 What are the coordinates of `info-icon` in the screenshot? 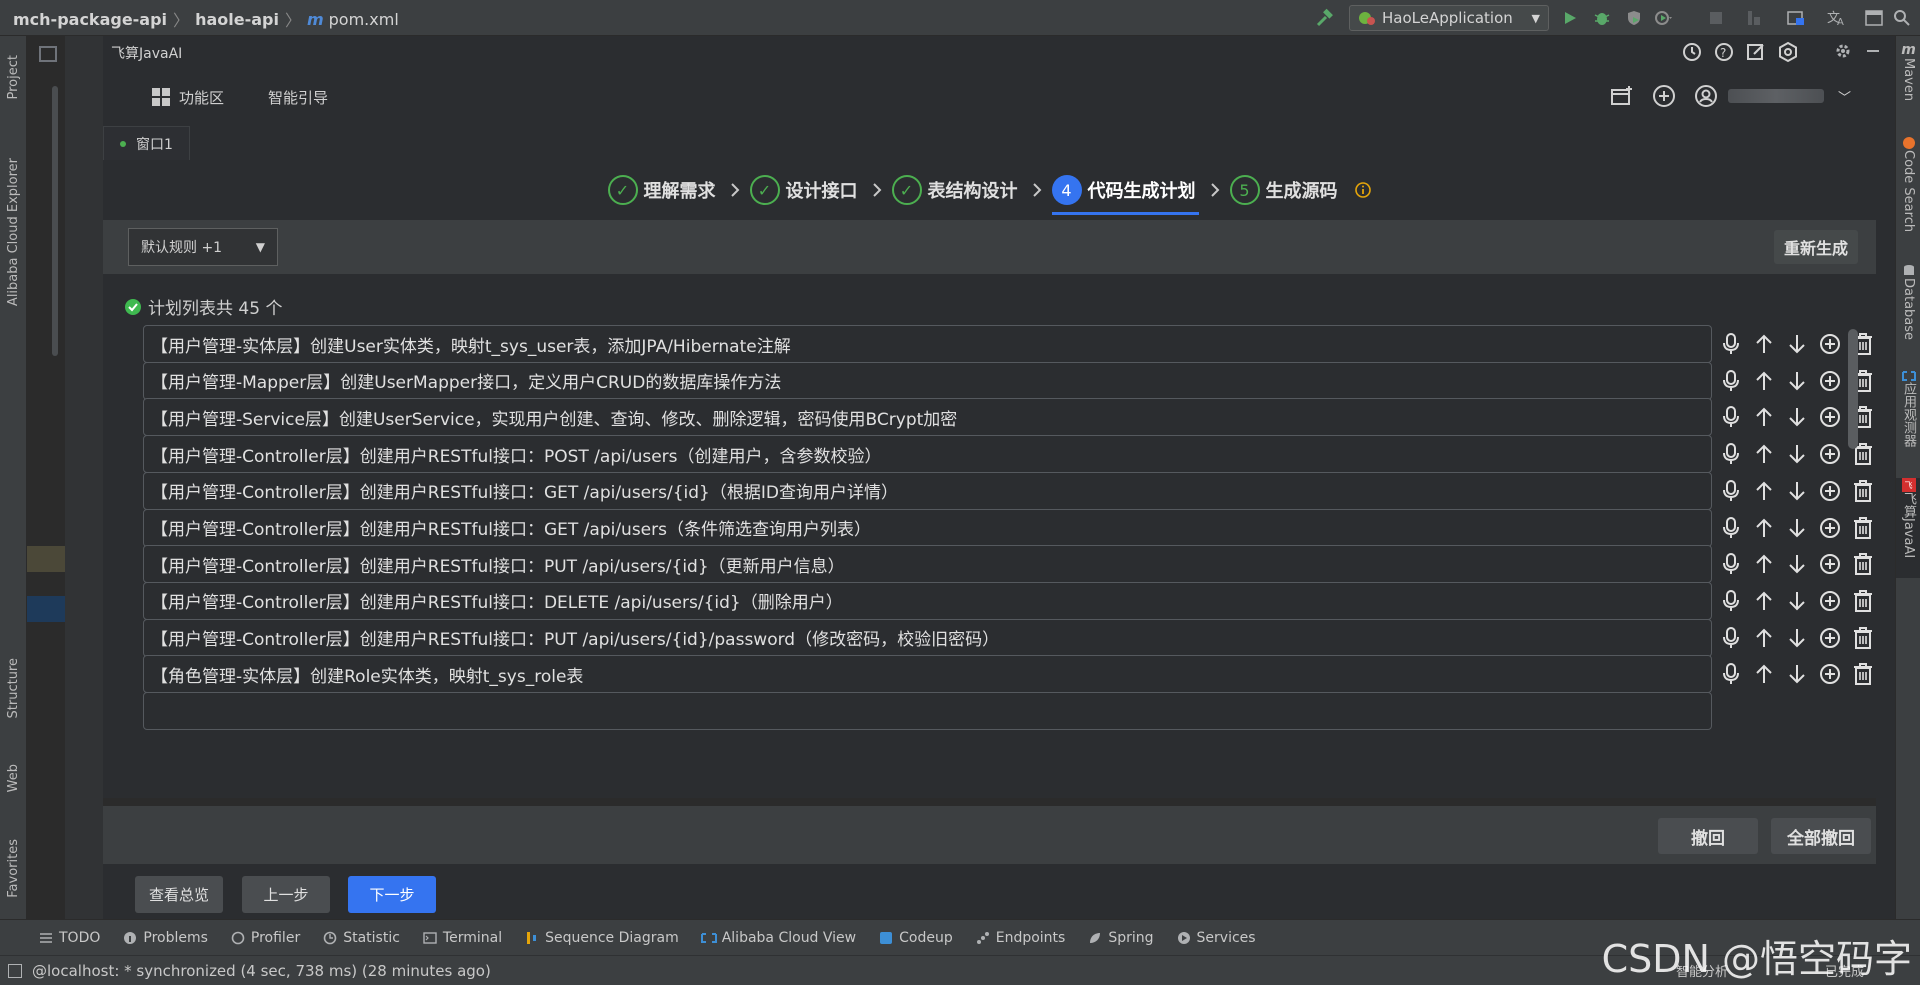 It's located at (1363, 190).